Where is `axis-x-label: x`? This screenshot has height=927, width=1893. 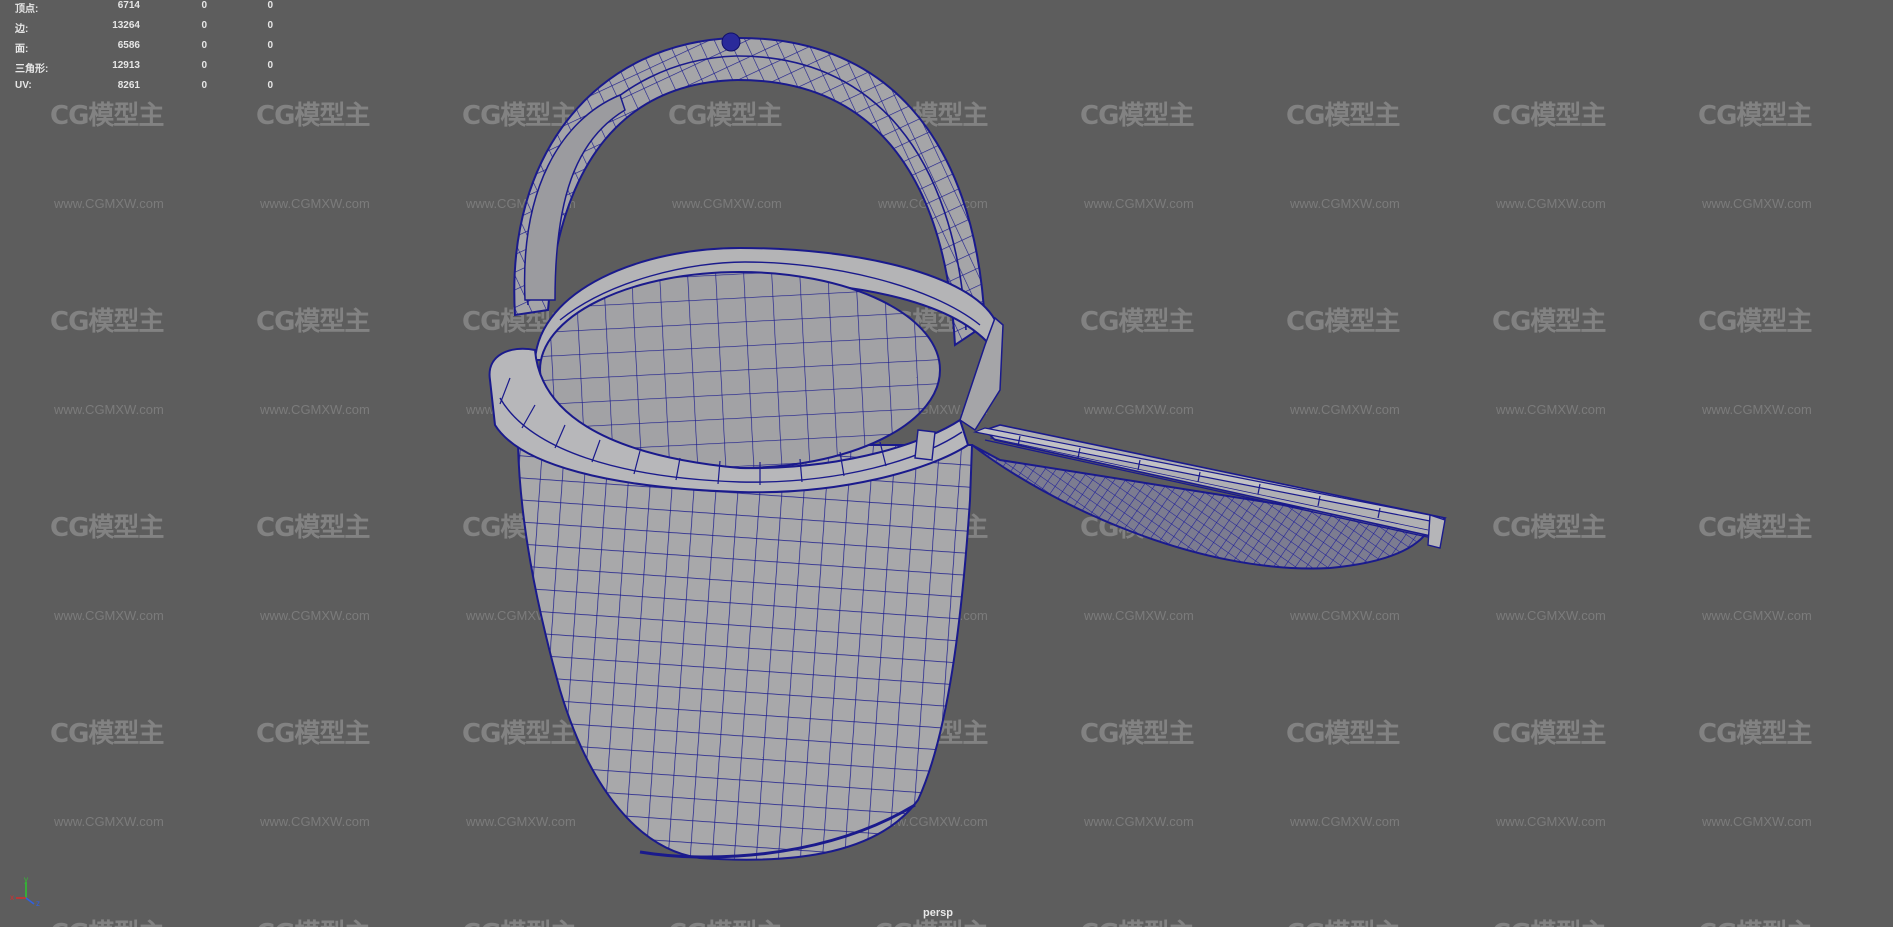
axis-x-label: x is located at coordinates (12, 897).